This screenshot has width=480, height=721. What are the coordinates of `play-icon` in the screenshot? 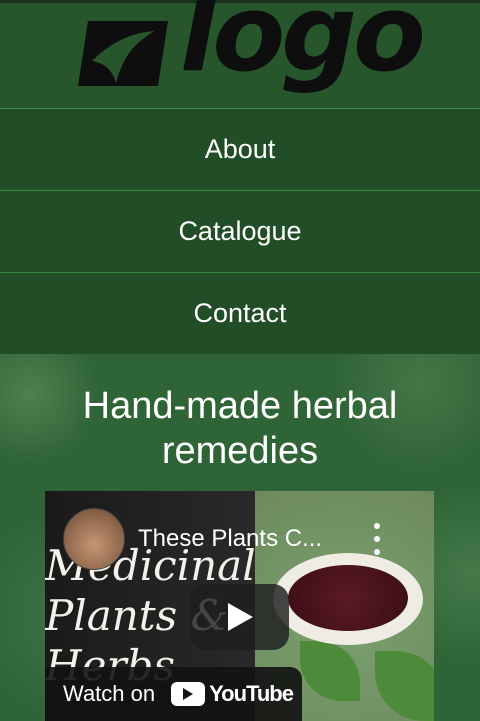 It's located at (240, 617).